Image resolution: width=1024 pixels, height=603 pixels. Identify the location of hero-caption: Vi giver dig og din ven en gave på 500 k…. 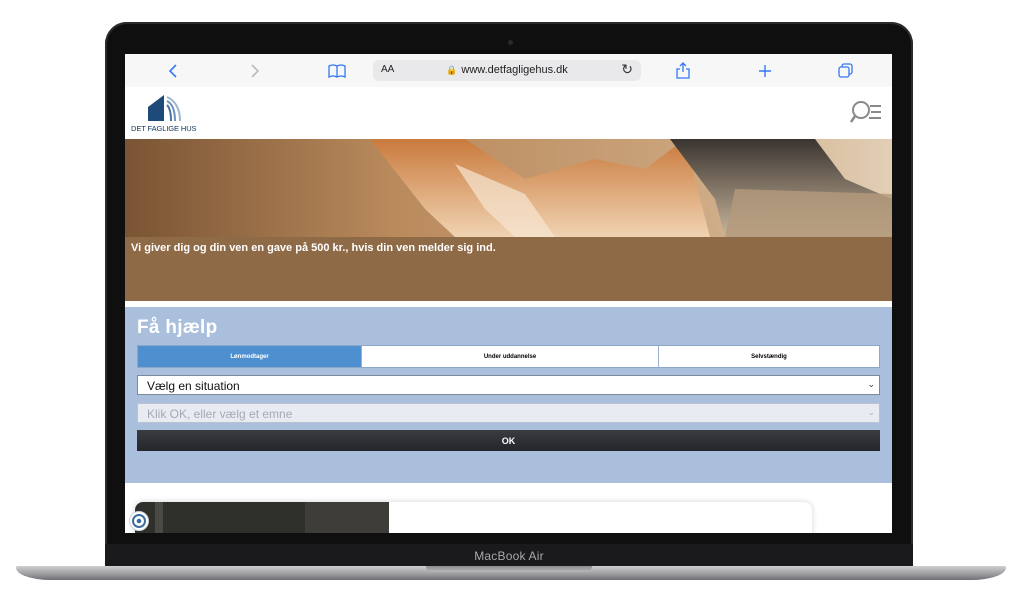
(313, 248).